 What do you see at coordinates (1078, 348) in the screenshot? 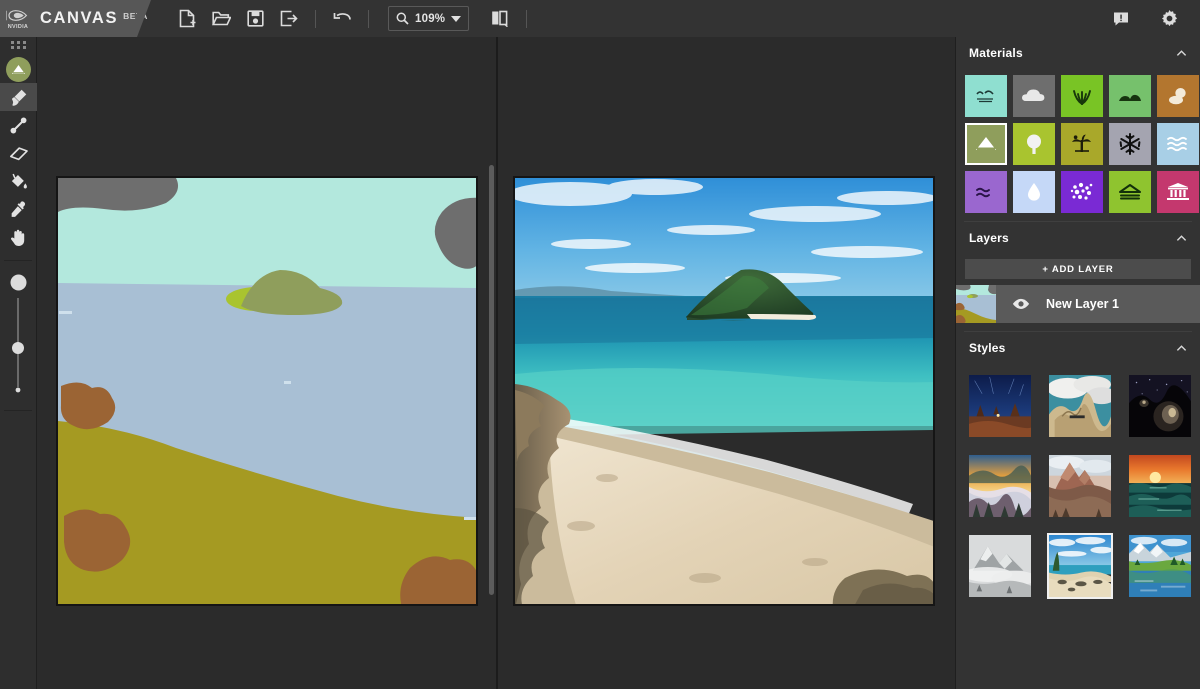
I see `styles-section-header: Styles` at bounding box center [1078, 348].